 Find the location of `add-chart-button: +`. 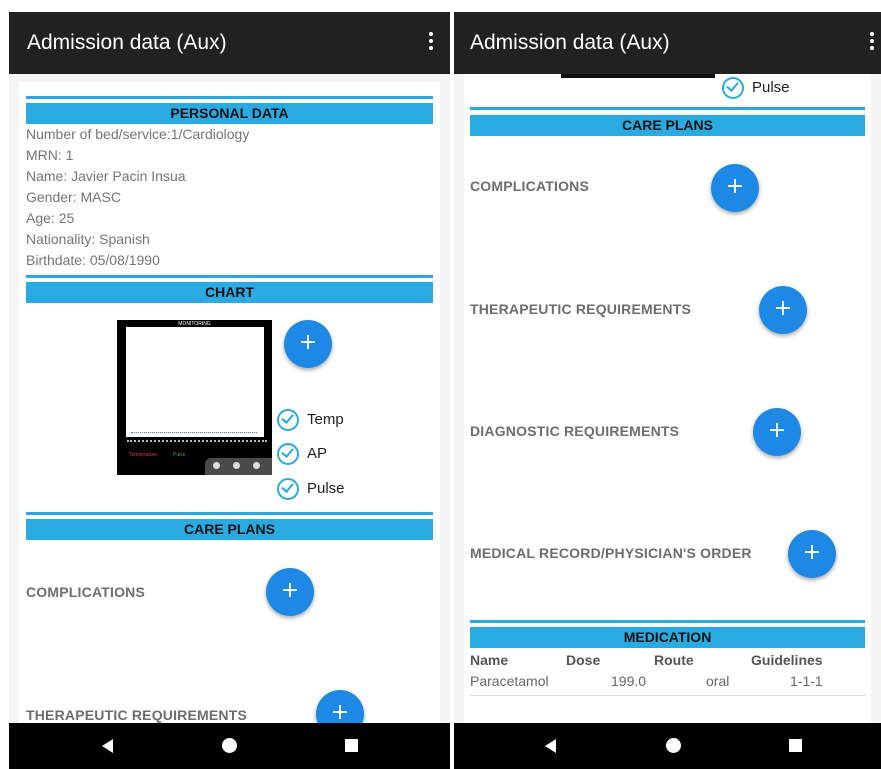

add-chart-button: + is located at coordinates (308, 344).